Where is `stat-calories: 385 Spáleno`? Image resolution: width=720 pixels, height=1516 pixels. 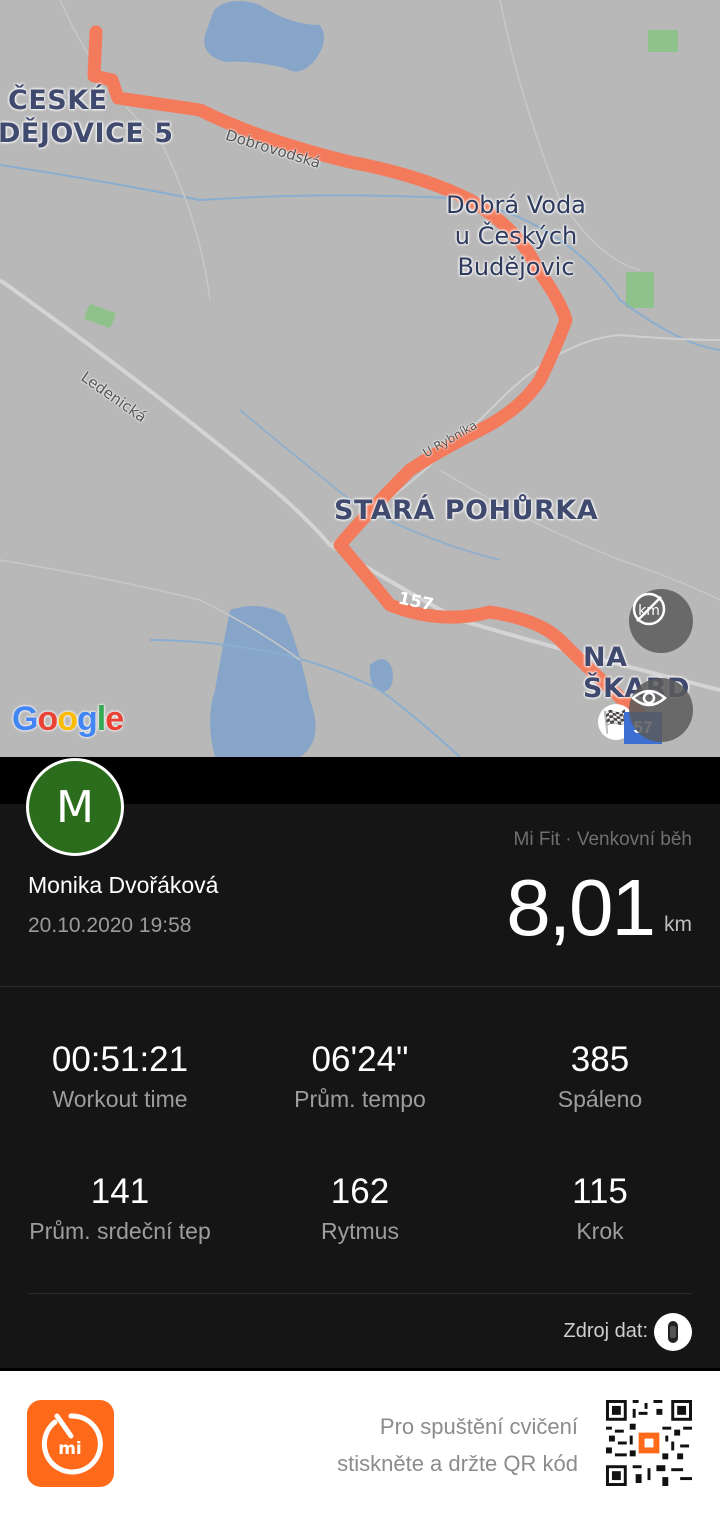
stat-calories: 385 Spáleno is located at coordinates (600, 1076).